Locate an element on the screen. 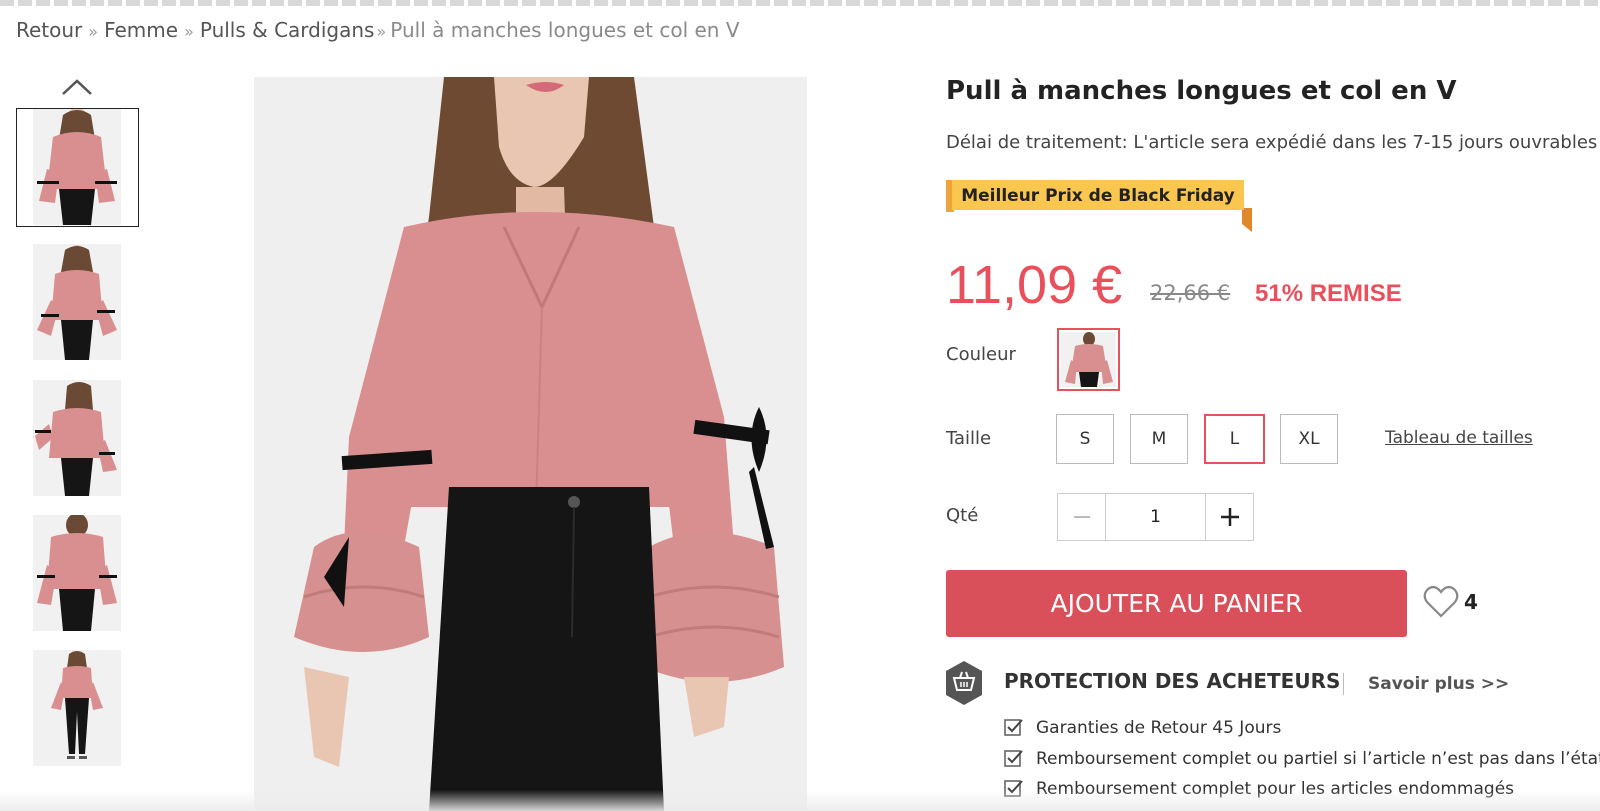  thumbnail-side-view is located at coordinates (77, 438).